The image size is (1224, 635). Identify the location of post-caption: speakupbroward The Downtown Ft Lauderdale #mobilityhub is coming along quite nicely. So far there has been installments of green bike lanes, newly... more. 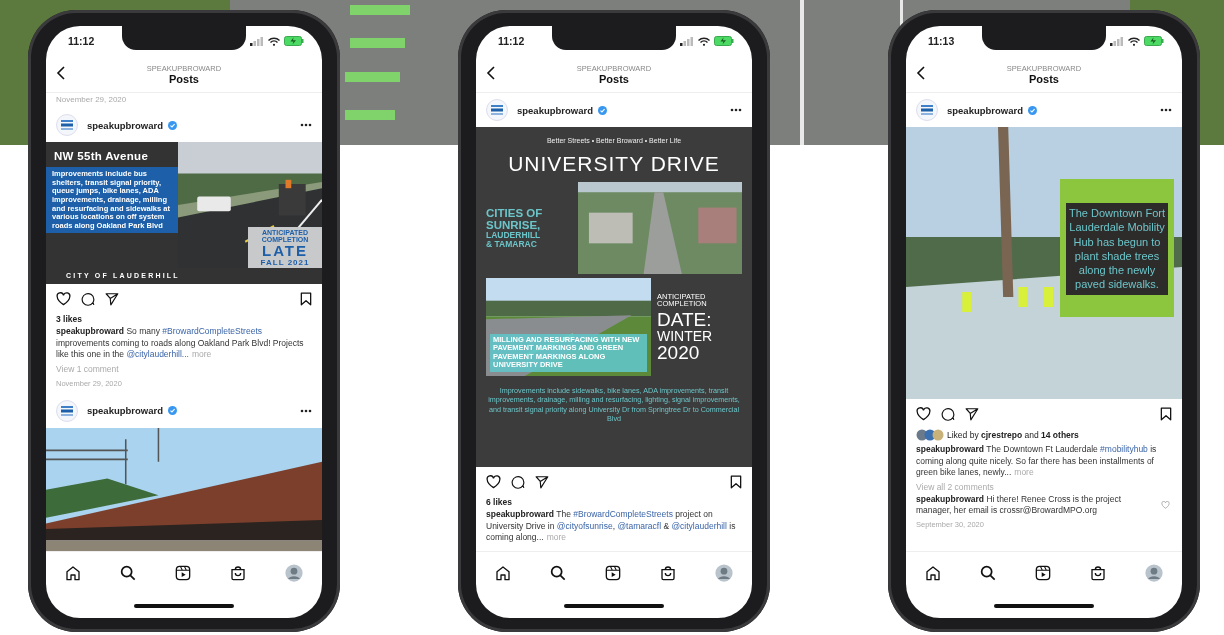
(1036, 461).